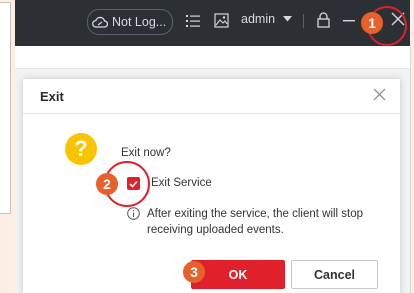 Image resolution: width=414 pixels, height=293 pixels. What do you see at coordinates (194, 272) in the screenshot?
I see `step-badge-3: 3` at bounding box center [194, 272].